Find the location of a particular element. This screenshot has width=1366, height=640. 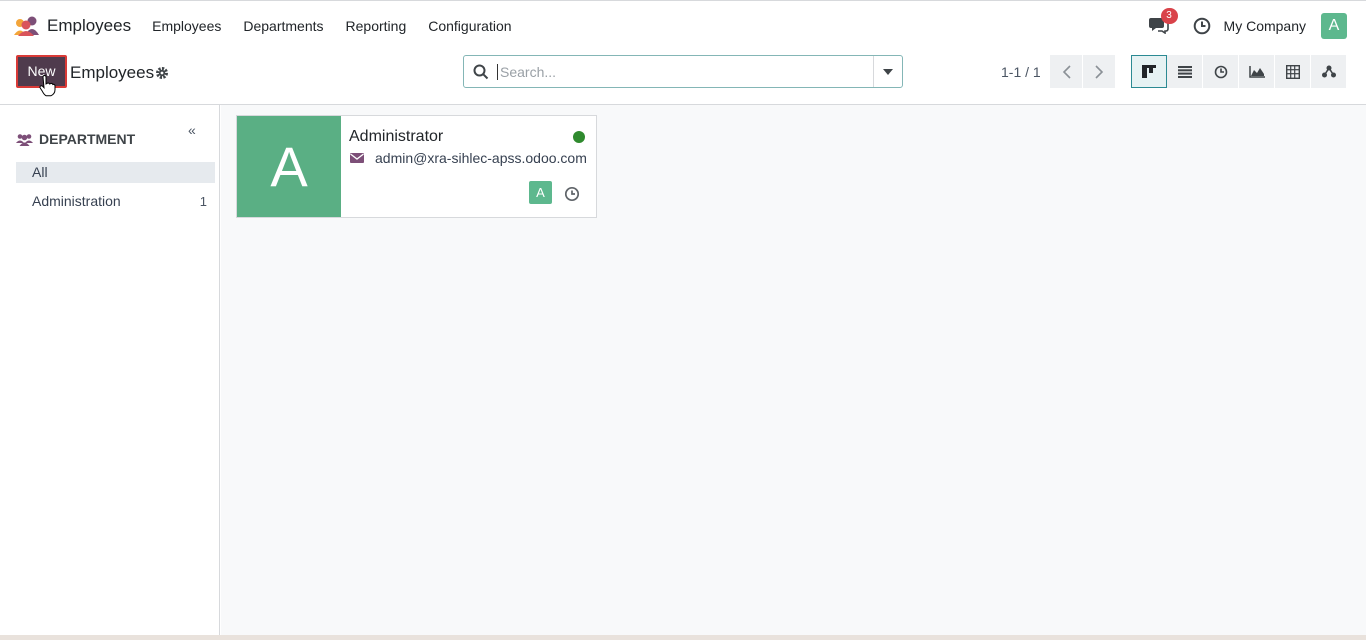

pivot-view-button is located at coordinates (1293, 71).